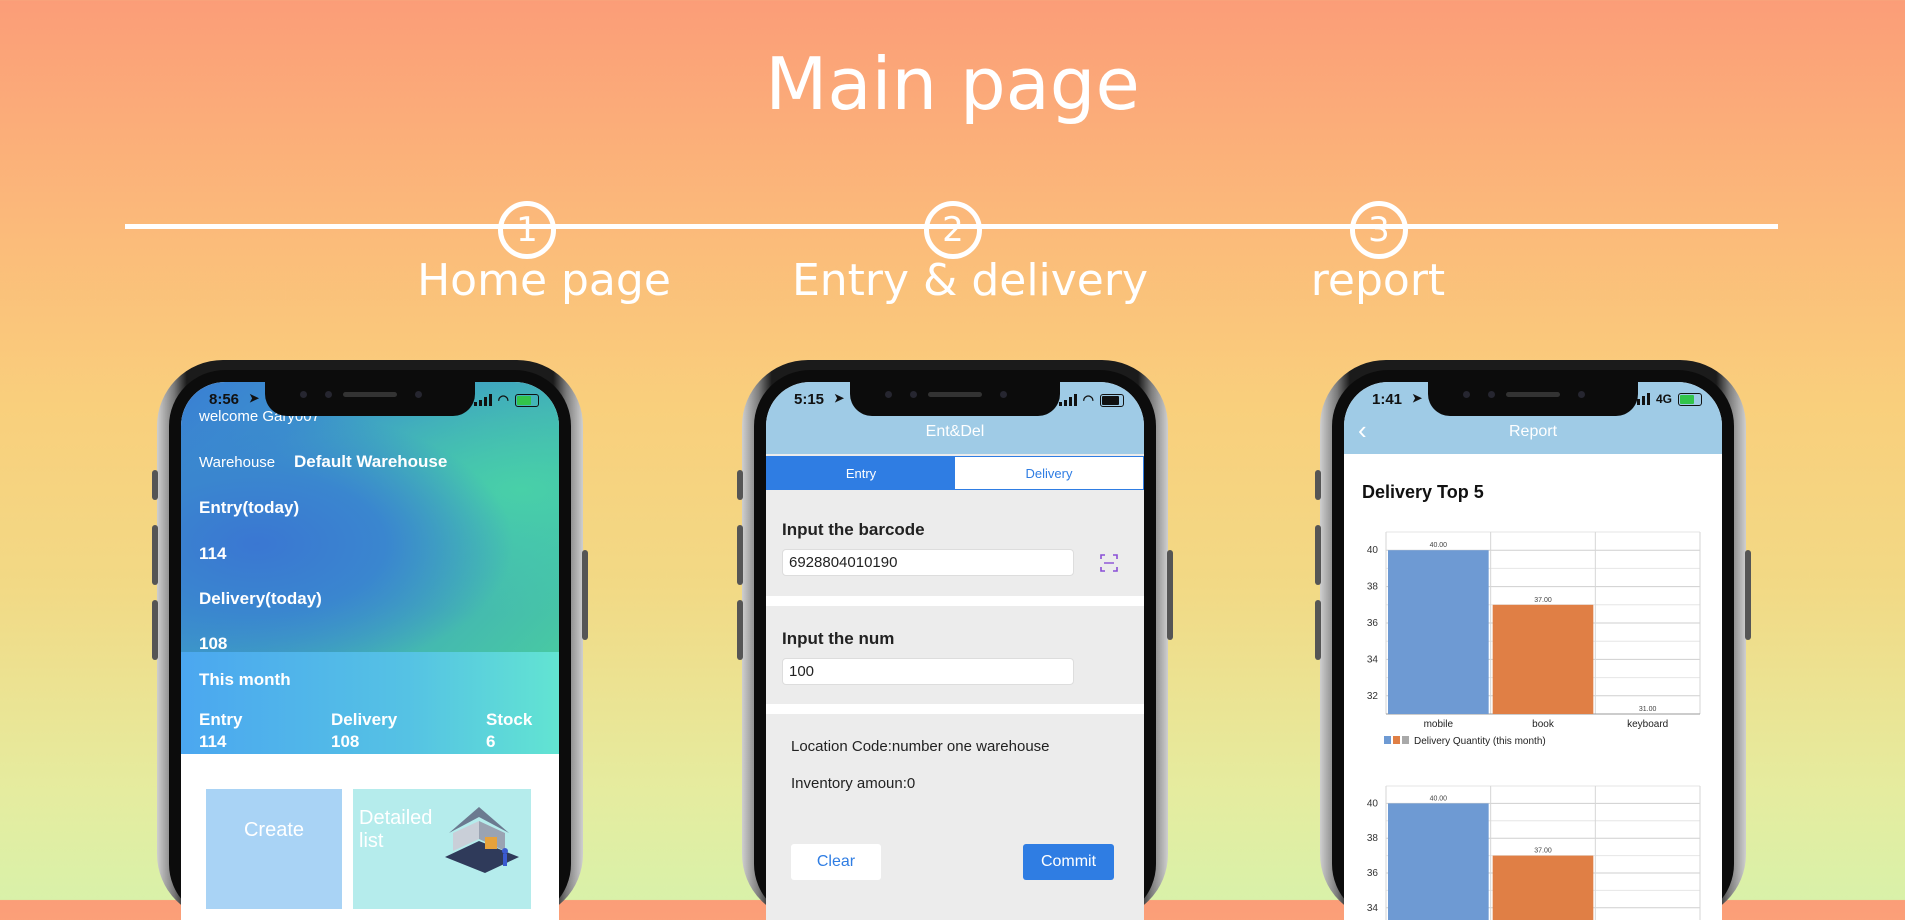  What do you see at coordinates (345, 741) in the screenshot?
I see `month-delivery-value: 108` at bounding box center [345, 741].